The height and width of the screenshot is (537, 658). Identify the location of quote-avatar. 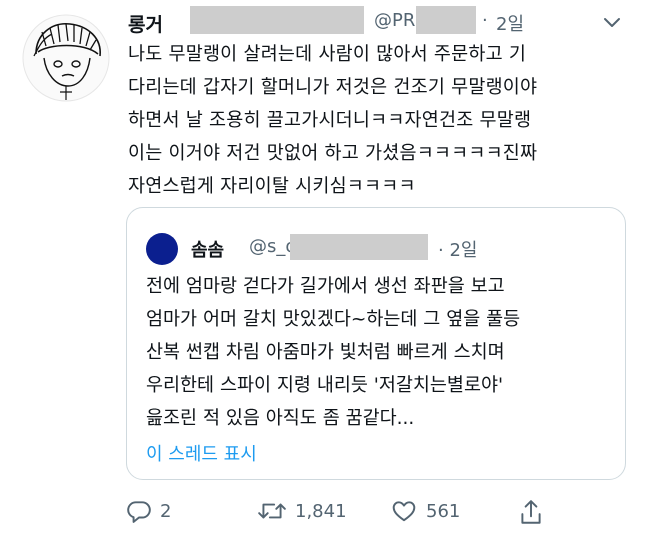
(162, 249).